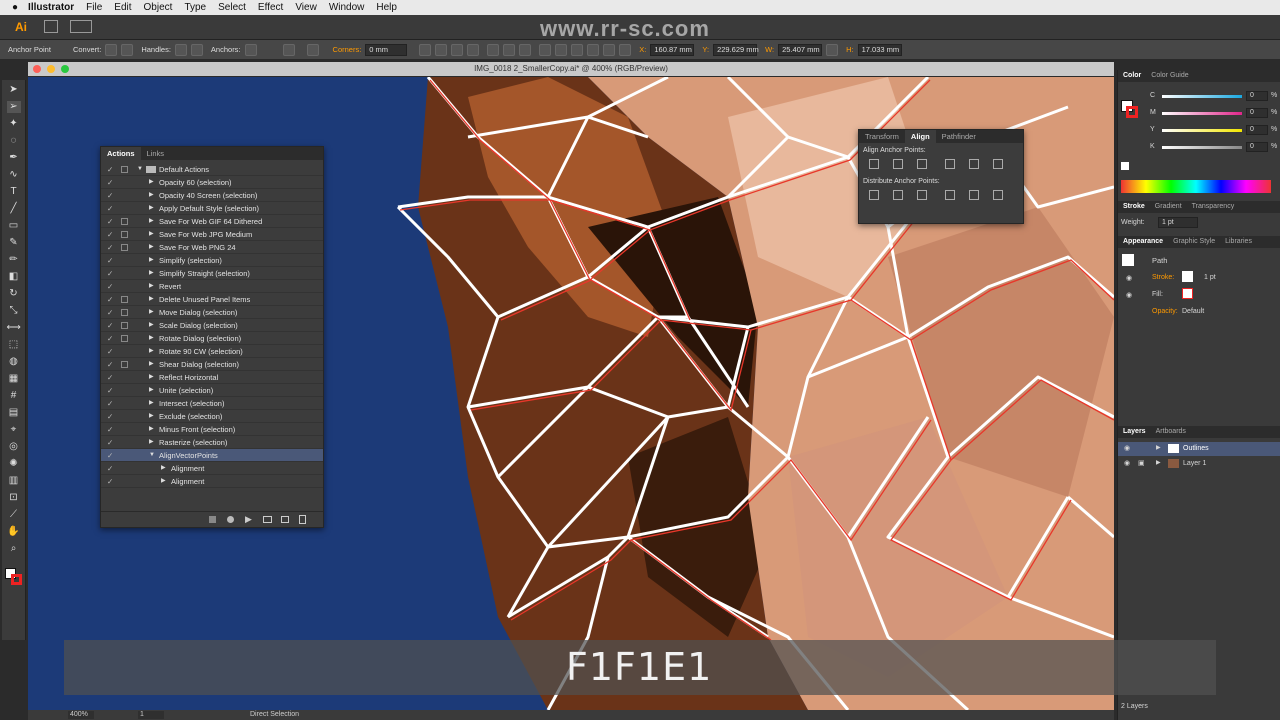 Image resolution: width=1280 pixels, height=720 pixels. I want to click on align-top-icon, so click(493, 49).